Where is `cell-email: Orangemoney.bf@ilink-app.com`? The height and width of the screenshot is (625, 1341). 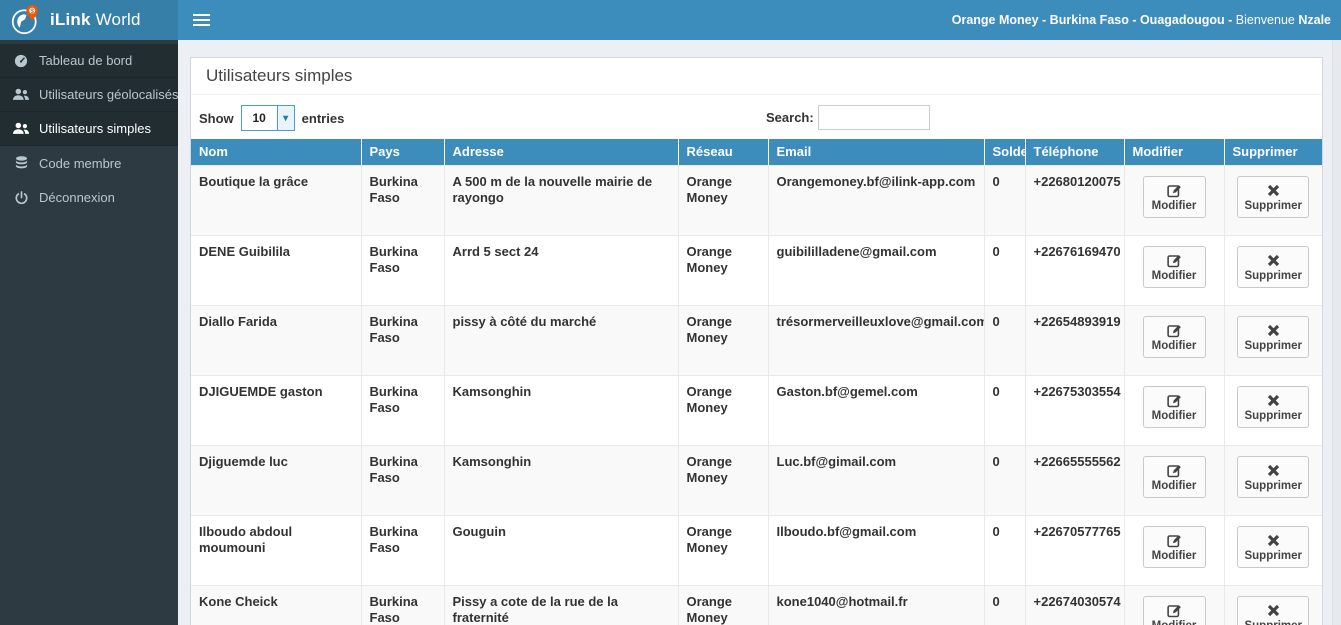 cell-email: Orangemoney.bf@ilink-app.com is located at coordinates (876, 199).